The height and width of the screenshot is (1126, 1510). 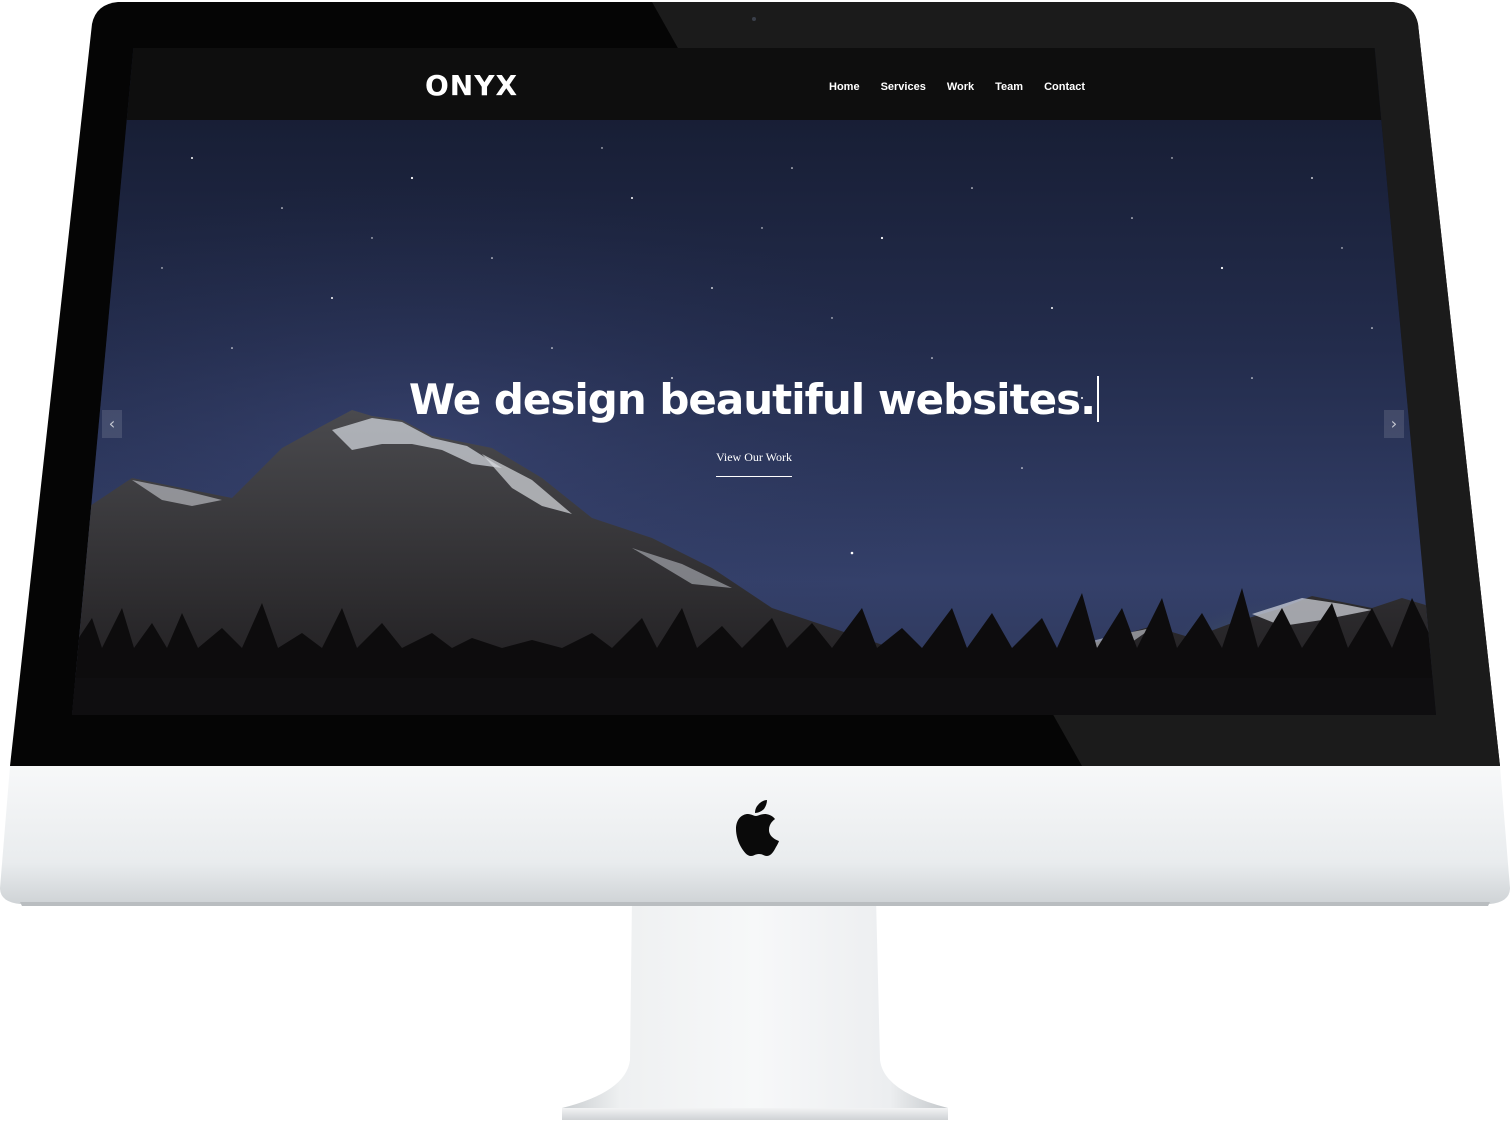 What do you see at coordinates (1098, 399) in the screenshot?
I see `typing-caret` at bounding box center [1098, 399].